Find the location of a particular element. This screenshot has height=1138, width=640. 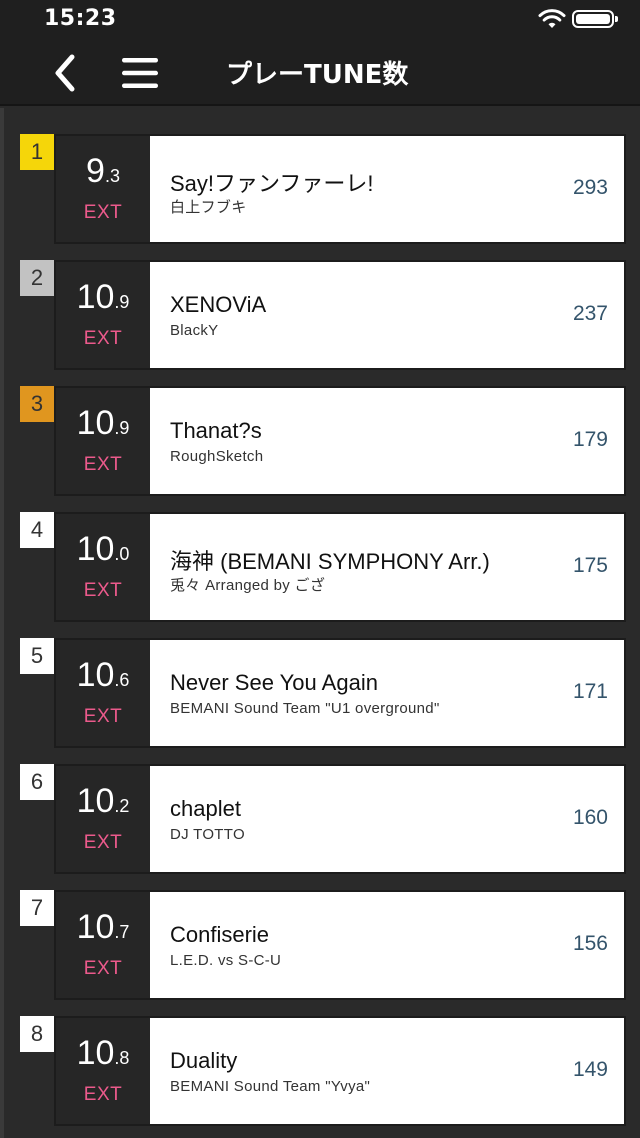

song-artist: L.E.D. vs S-C-U is located at coordinates (226, 960).